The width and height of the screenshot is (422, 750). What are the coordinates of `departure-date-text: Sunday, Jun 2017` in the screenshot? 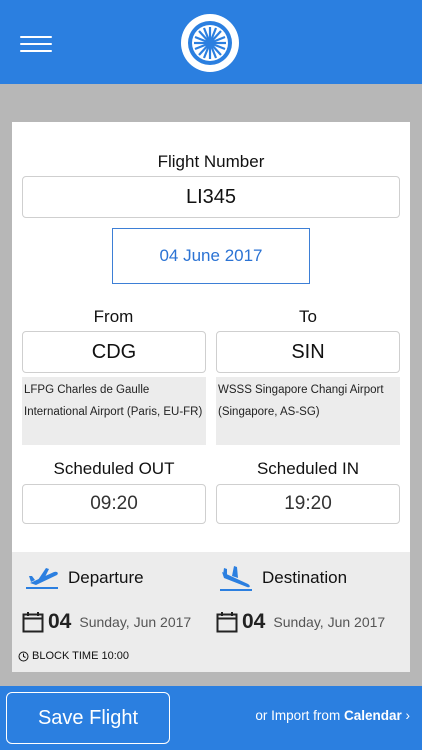 It's located at (135, 622).